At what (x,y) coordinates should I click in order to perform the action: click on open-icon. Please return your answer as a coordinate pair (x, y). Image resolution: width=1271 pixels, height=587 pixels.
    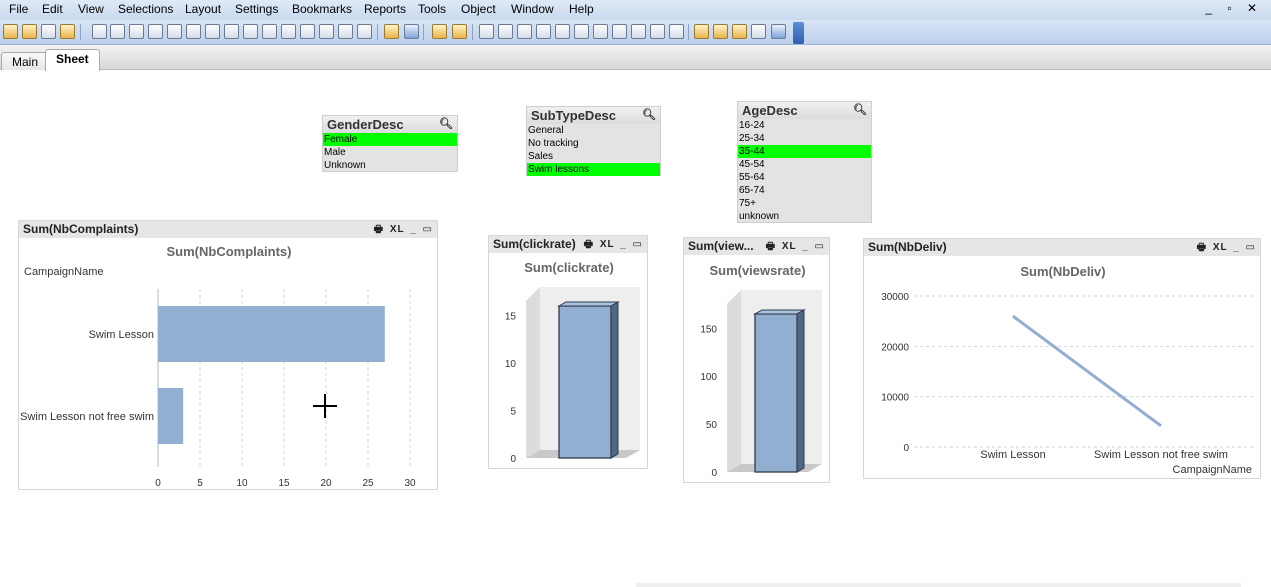
    Looking at the image, I should click on (29, 31).